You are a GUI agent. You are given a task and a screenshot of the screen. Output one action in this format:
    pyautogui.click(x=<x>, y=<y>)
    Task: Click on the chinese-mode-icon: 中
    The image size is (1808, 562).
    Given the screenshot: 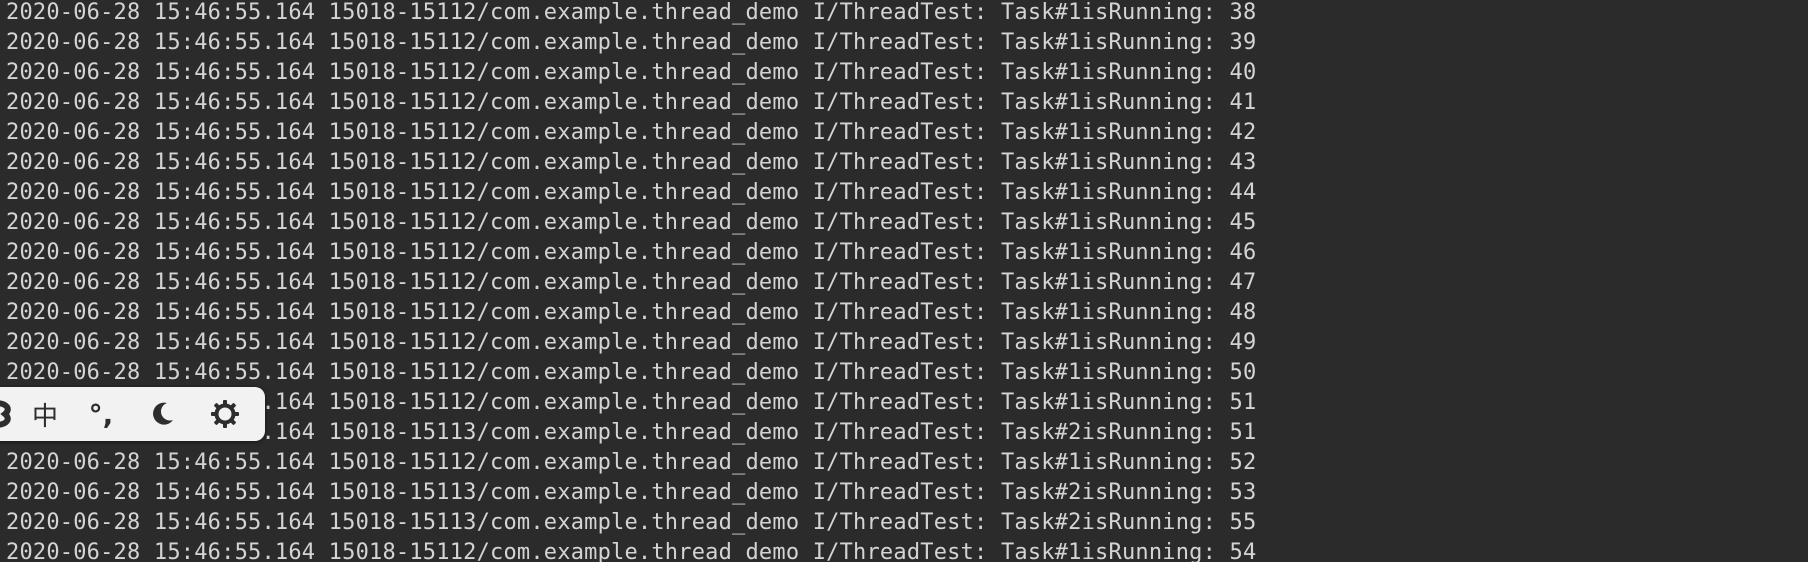 What is the action you would take?
    pyautogui.click(x=44, y=416)
    